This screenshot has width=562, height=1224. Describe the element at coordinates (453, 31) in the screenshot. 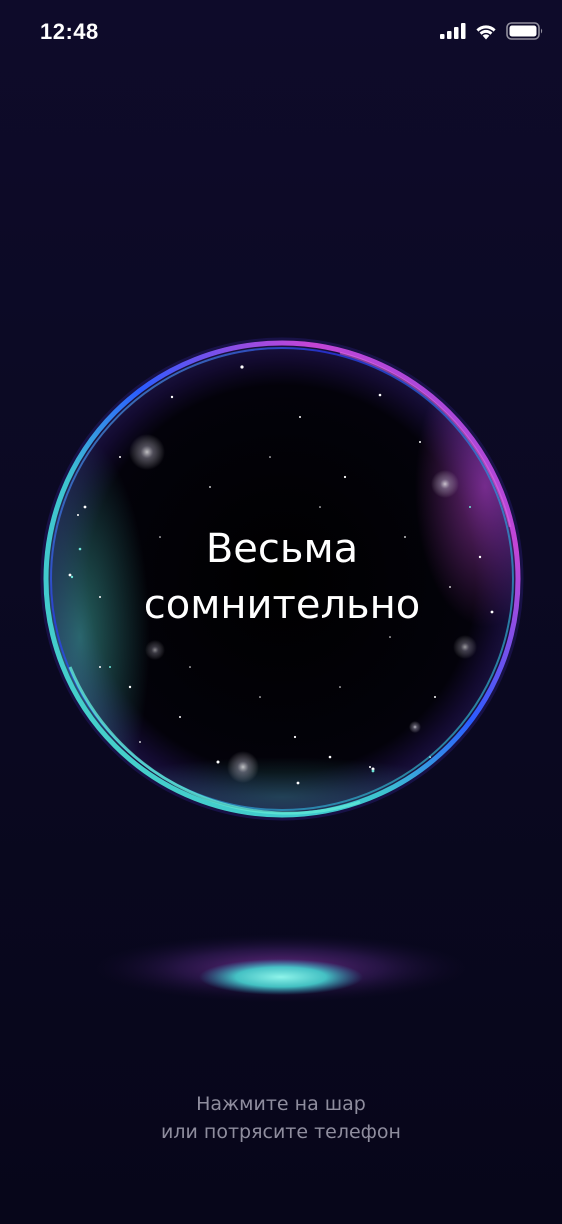

I see `signal-icon` at that location.